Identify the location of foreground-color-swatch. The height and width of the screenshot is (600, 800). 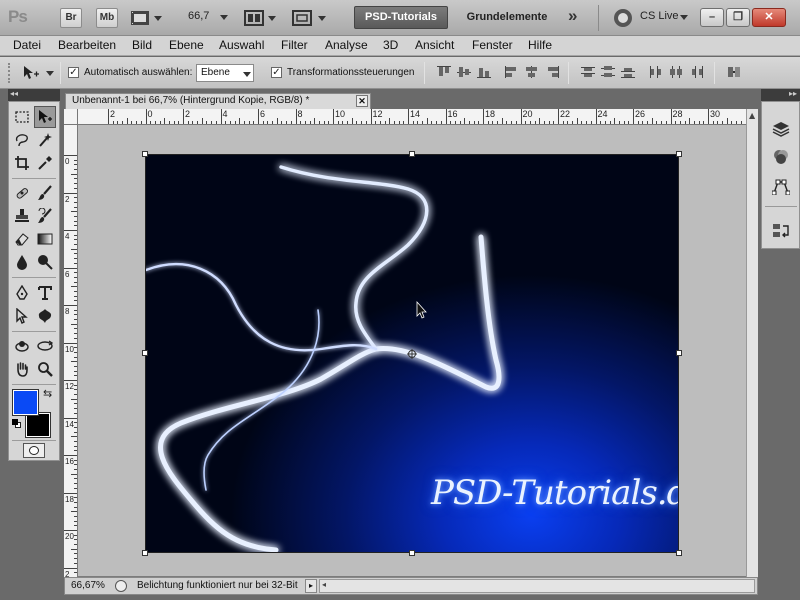
(25, 402).